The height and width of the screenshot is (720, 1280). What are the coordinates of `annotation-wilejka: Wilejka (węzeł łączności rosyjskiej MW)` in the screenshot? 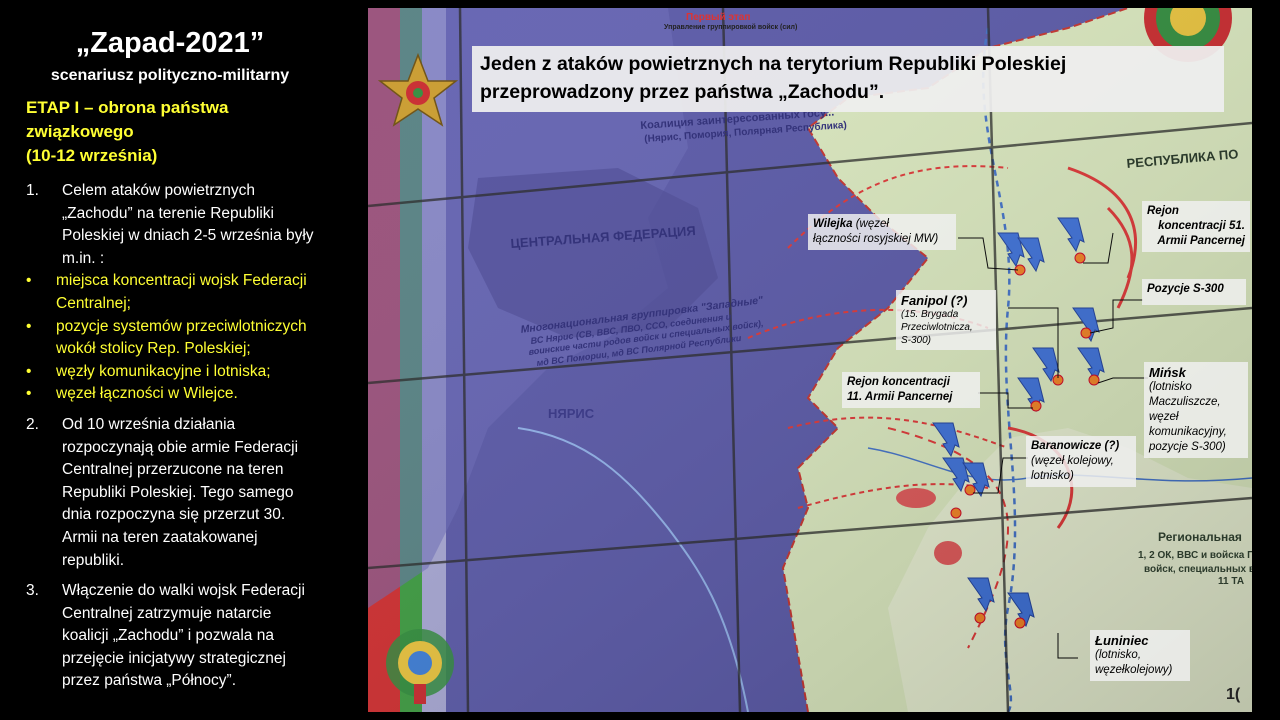 It's located at (882, 232).